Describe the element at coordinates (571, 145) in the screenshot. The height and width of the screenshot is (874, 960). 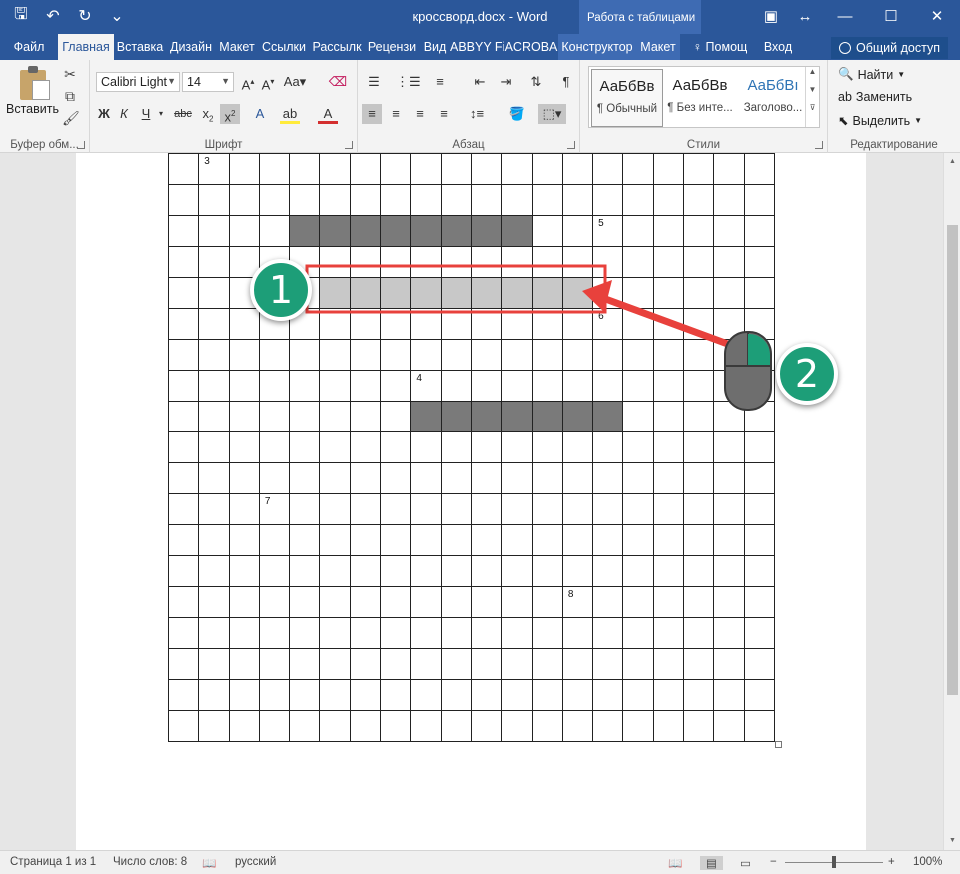
I see `paragraph-launcher-icon` at that location.